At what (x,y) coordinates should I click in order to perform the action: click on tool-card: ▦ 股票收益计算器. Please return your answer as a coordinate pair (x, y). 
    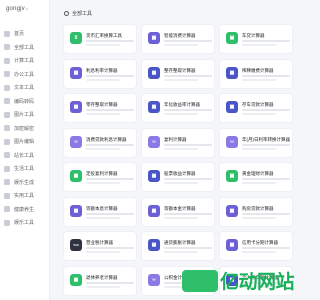
    Looking at the image, I should click on (178, 177).